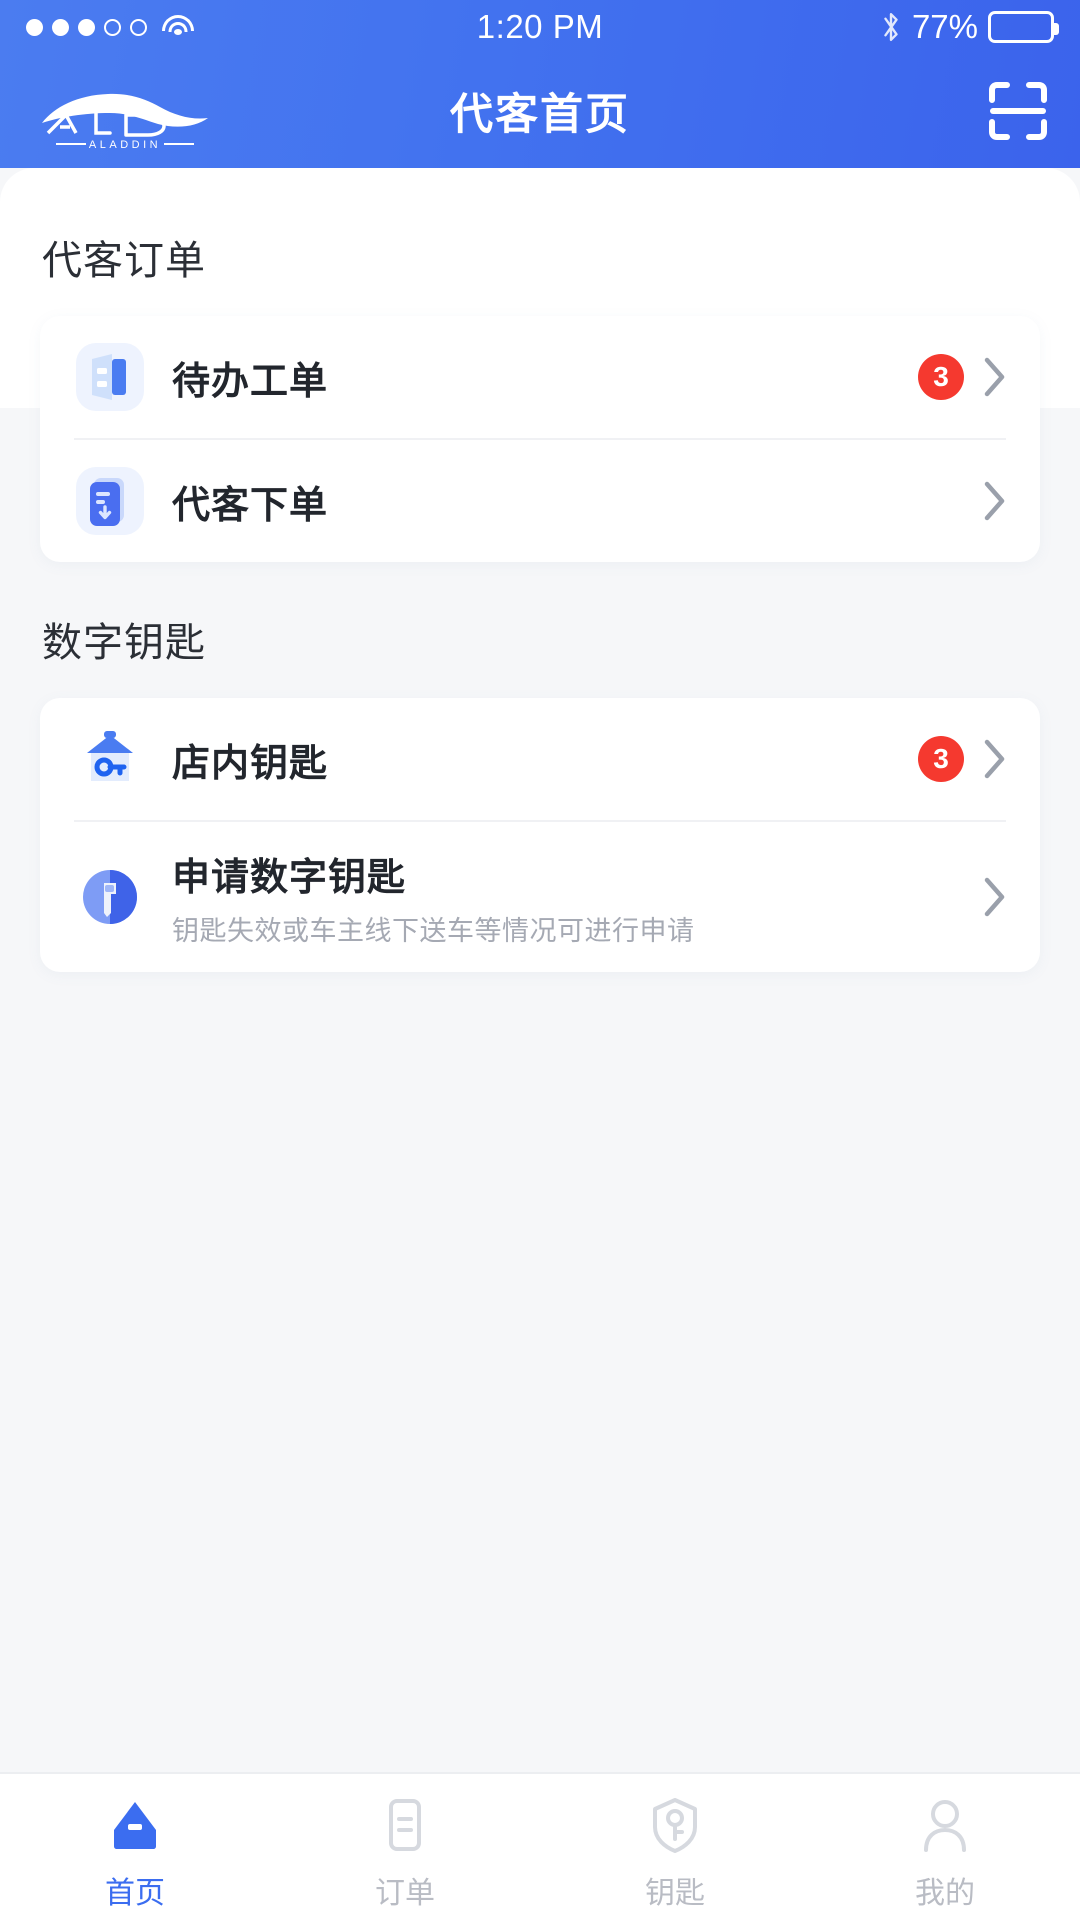  Describe the element at coordinates (405, 1893) in the screenshot. I see `tab-label: 订单` at that location.